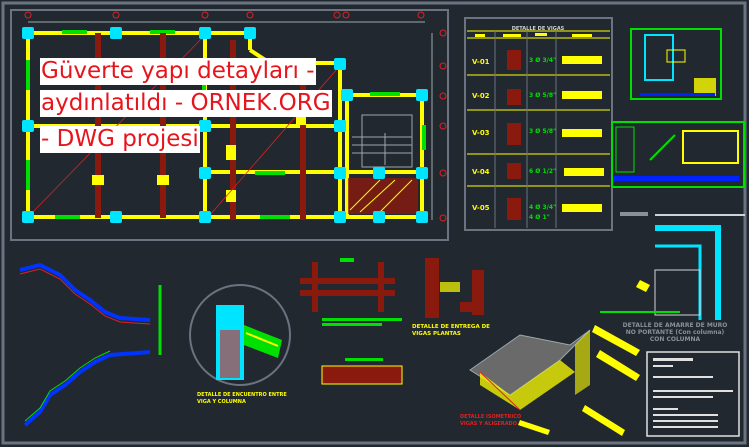  I want to click on support-detail-title: VIGAS PLANTAS, so click(436, 334).